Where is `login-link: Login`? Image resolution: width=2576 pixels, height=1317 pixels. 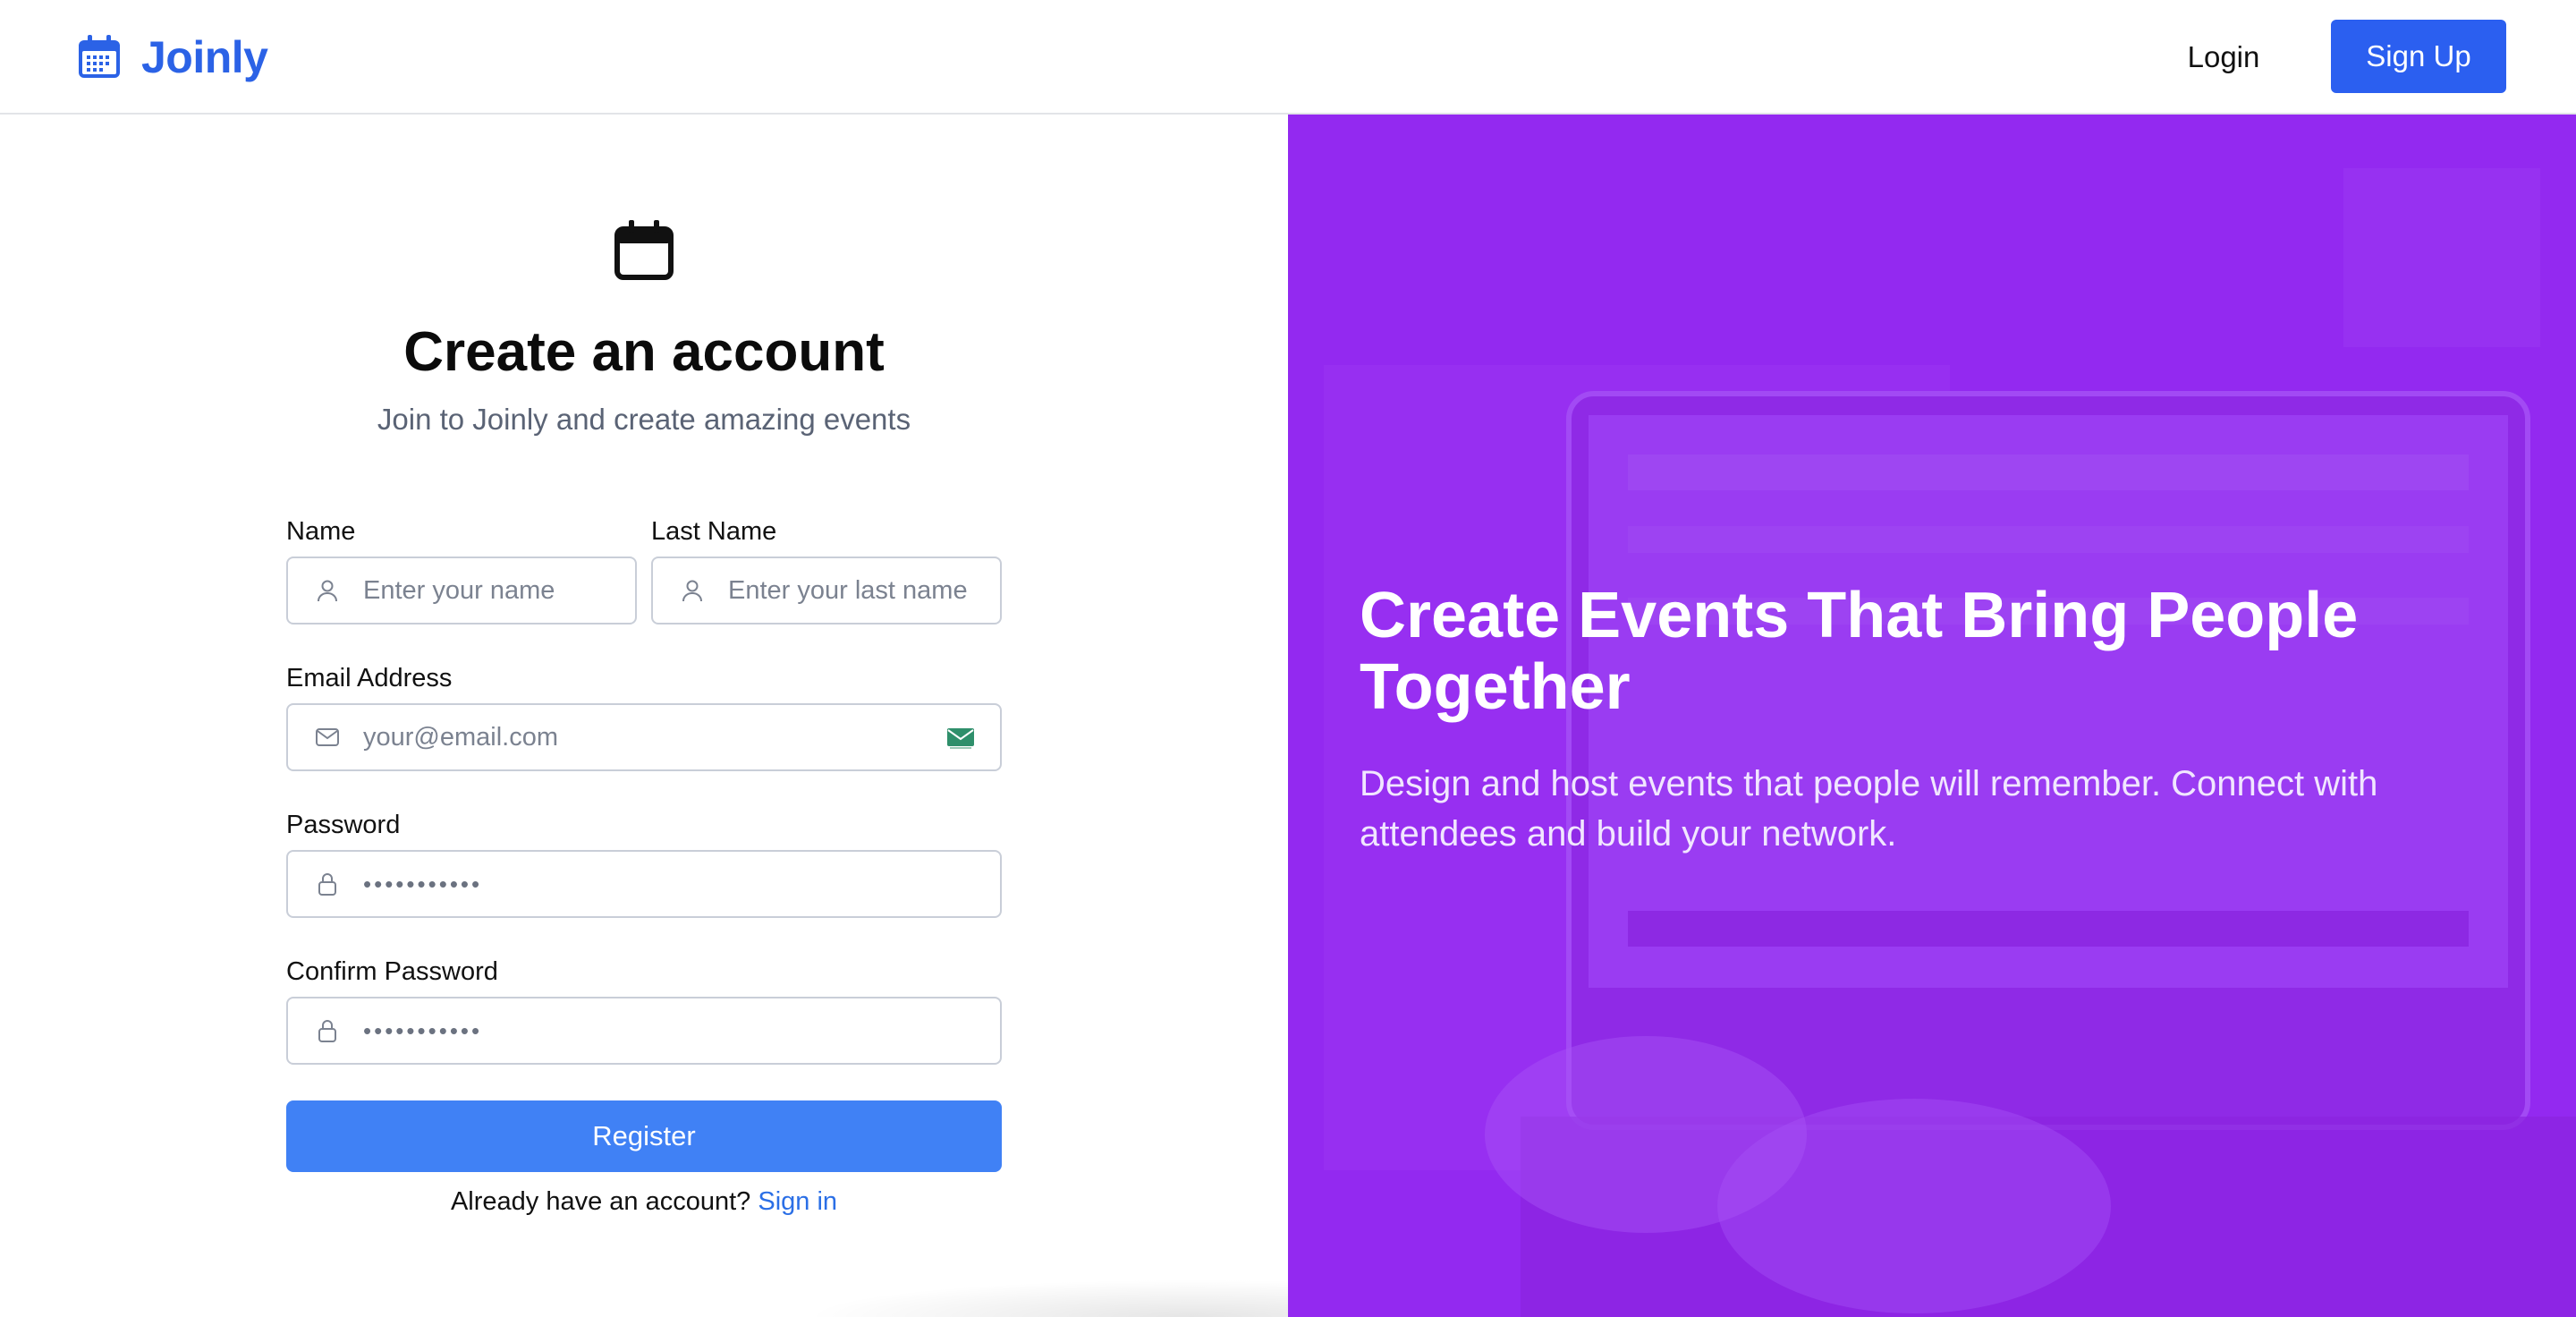 login-link: Login is located at coordinates (2223, 57).